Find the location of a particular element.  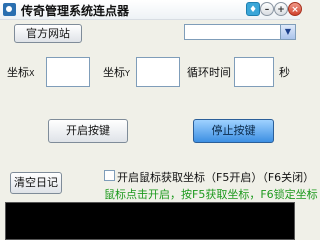

coord-x-input is located at coordinates (68, 72).